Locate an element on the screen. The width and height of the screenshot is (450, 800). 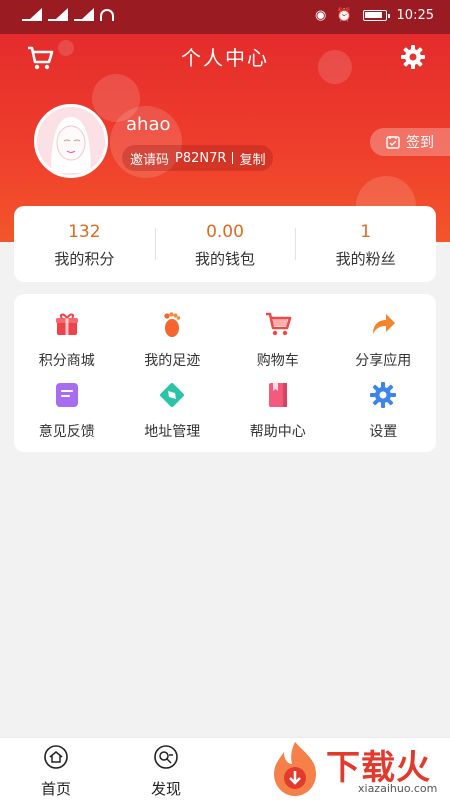
tab-discover: 发现 is located at coordinates (166, 771).